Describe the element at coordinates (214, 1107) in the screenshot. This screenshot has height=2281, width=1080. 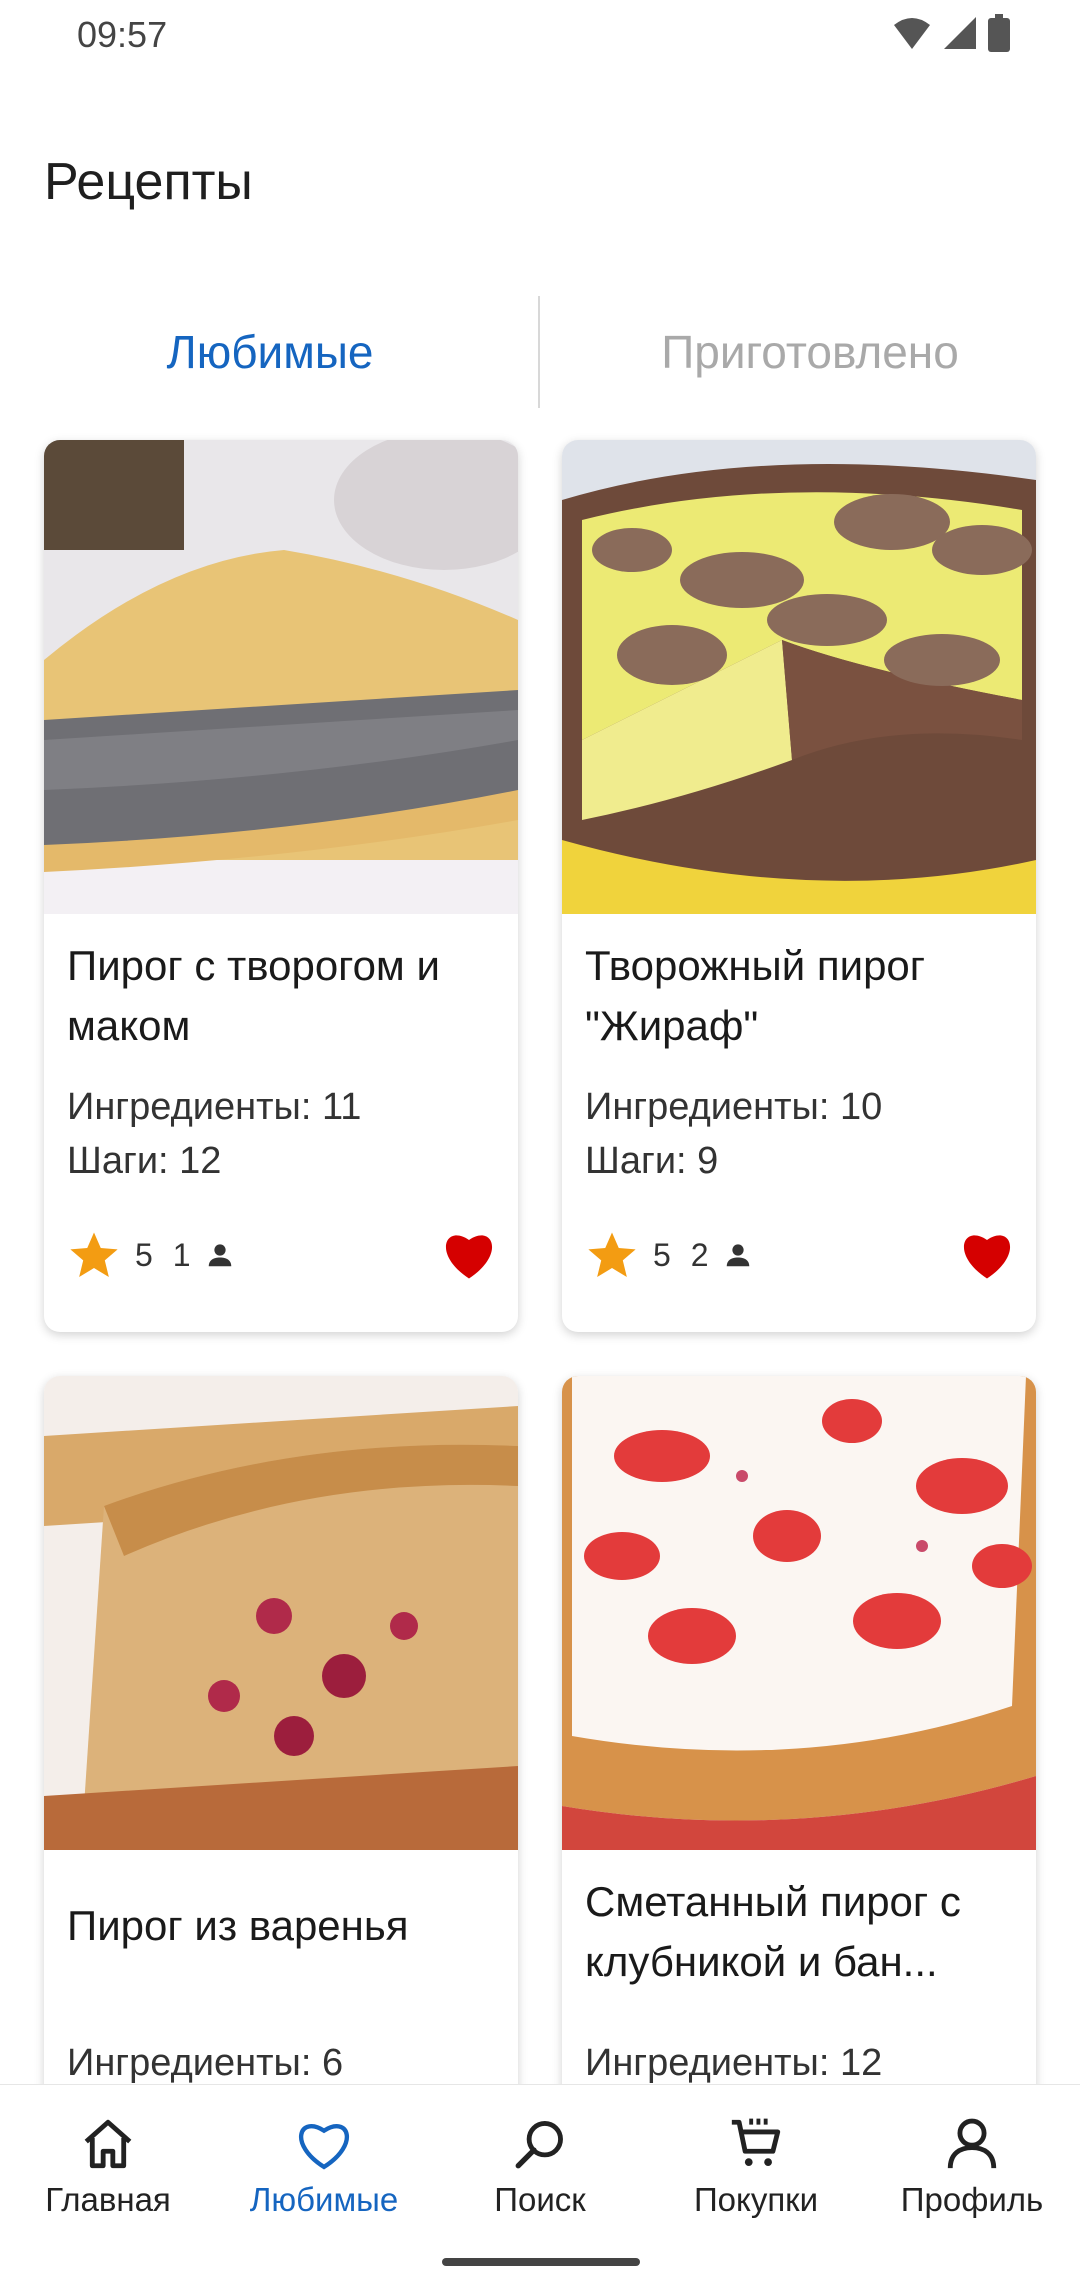
I see `recipe-ingredients: Ингредиенты: 11` at that location.